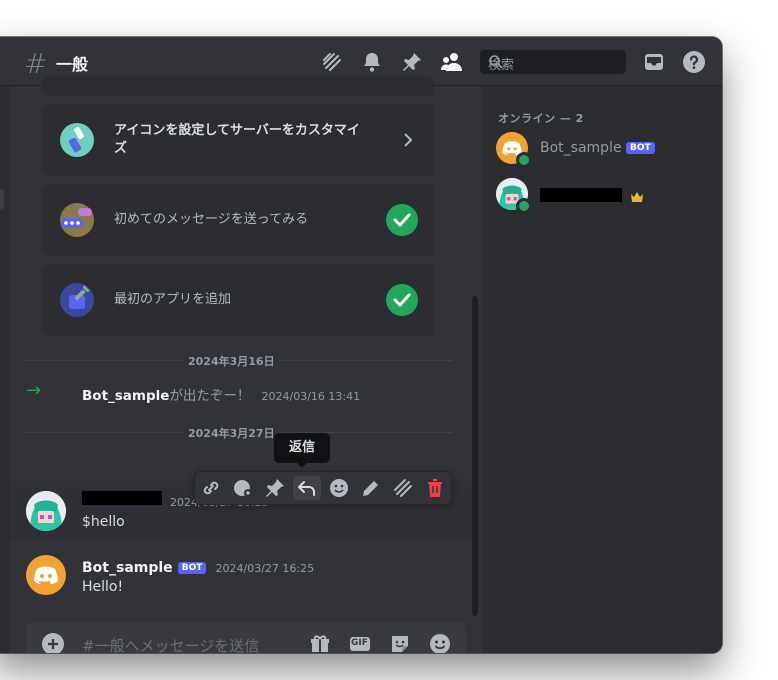 This screenshot has width=778, height=680. I want to click on channel-sidebar-edge, so click(5, 369).